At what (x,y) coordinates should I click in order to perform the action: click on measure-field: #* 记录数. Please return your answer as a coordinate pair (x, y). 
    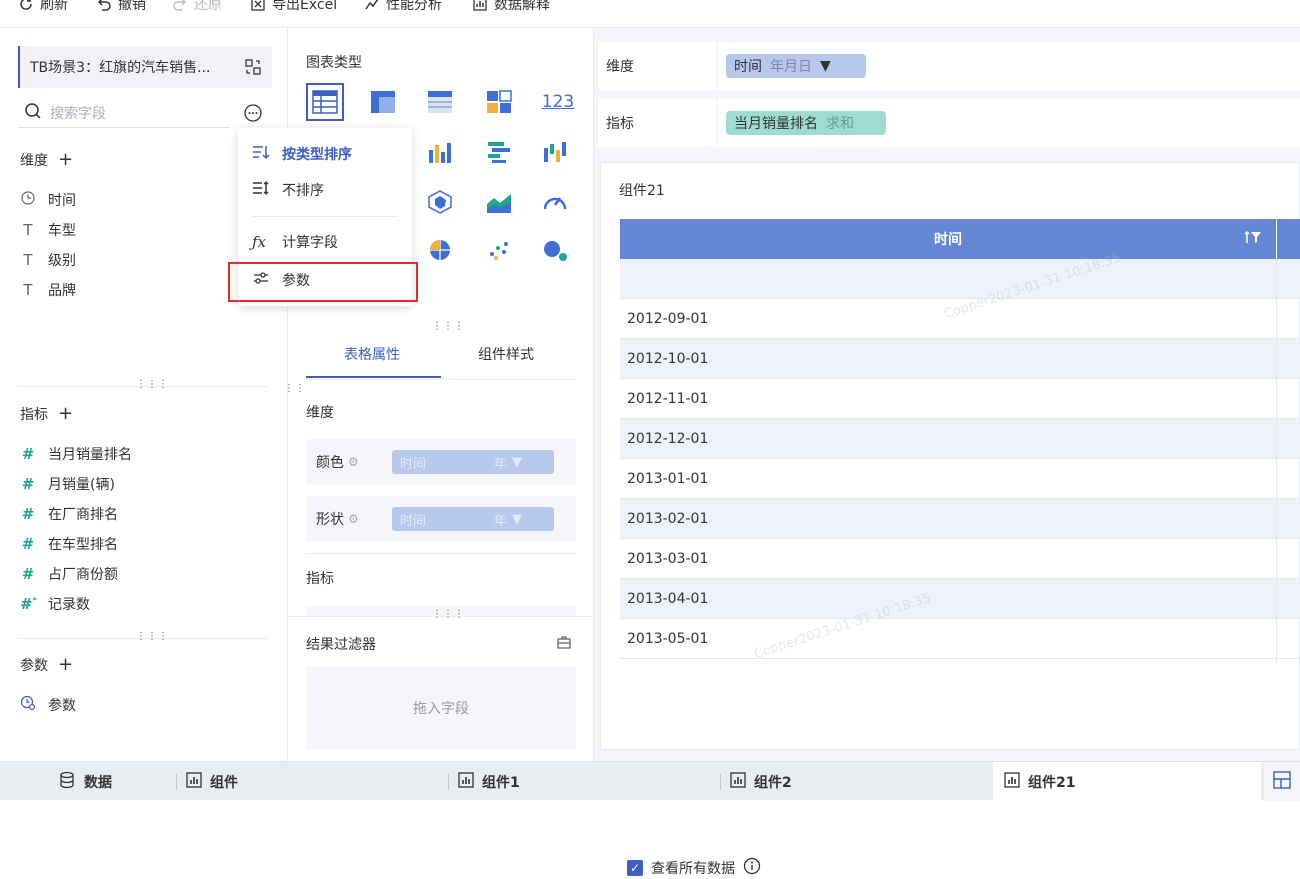
    Looking at the image, I should click on (55, 604).